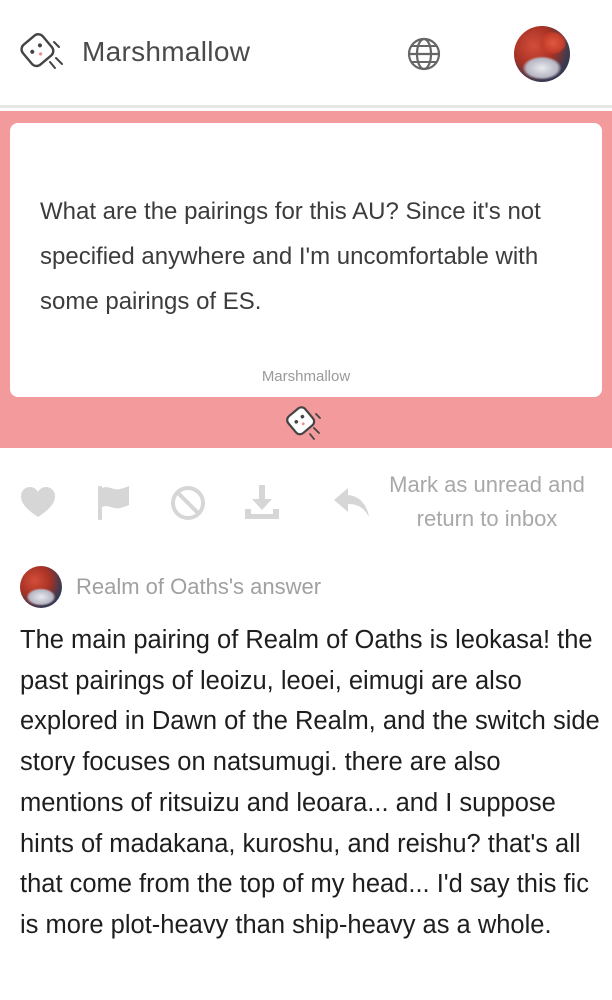 The width and height of the screenshot is (612, 1000). Describe the element at coordinates (424, 54) in the screenshot. I see `globe-icon` at that location.